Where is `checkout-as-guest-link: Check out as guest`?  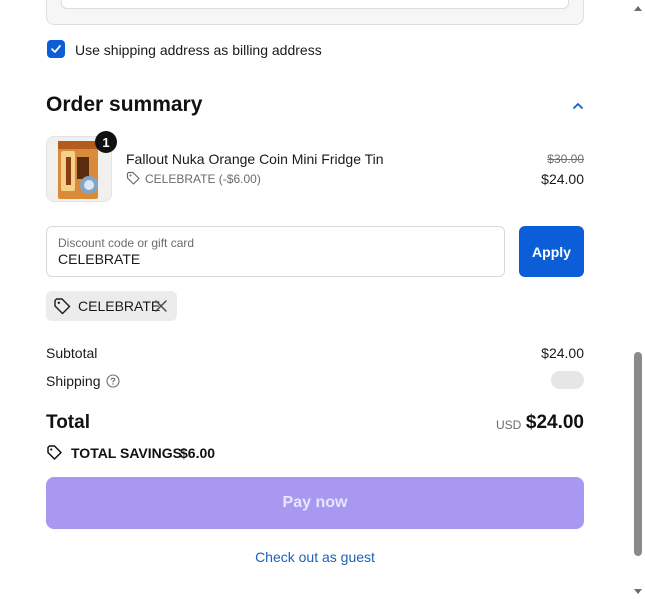
checkout-as-guest-link: Check out as guest is located at coordinates (315, 557).